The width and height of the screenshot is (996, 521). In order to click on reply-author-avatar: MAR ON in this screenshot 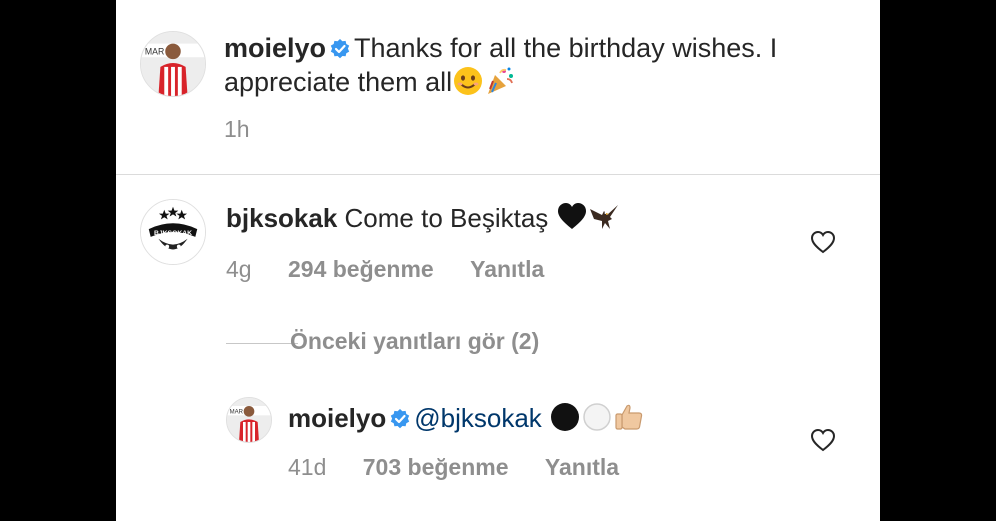, I will do `click(249, 420)`.